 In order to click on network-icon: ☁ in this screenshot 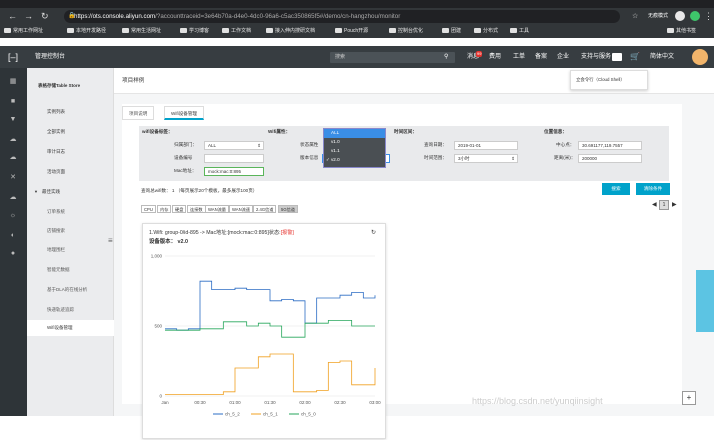, I will do `click(13, 198)`.